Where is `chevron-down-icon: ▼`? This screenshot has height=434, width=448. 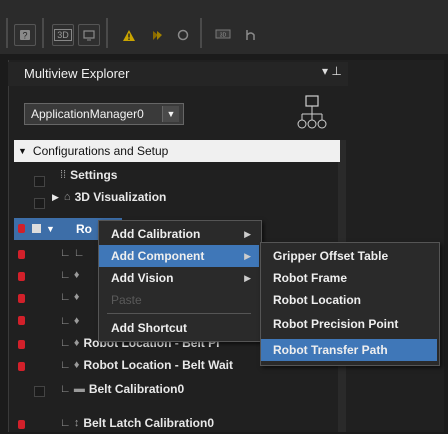
chevron-down-icon: ▼ is located at coordinates (170, 114).